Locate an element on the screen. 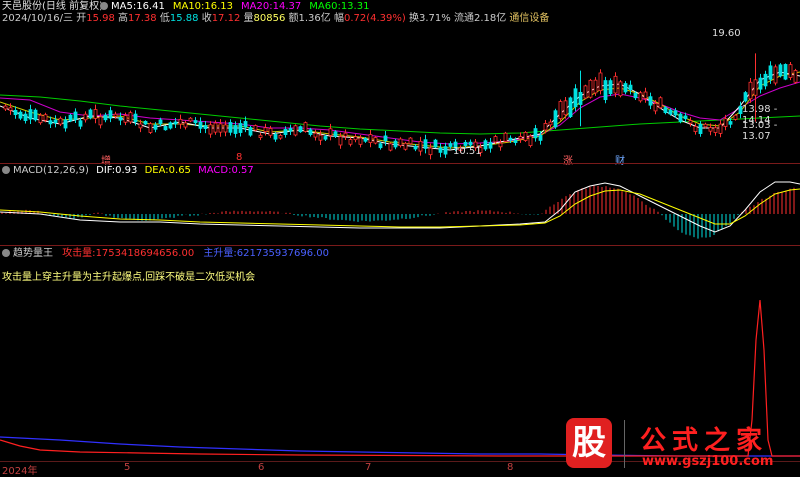 Image resolution: width=800 pixels, height=477 pixels. watermark-title: 公式之家 is located at coordinates (704, 441).